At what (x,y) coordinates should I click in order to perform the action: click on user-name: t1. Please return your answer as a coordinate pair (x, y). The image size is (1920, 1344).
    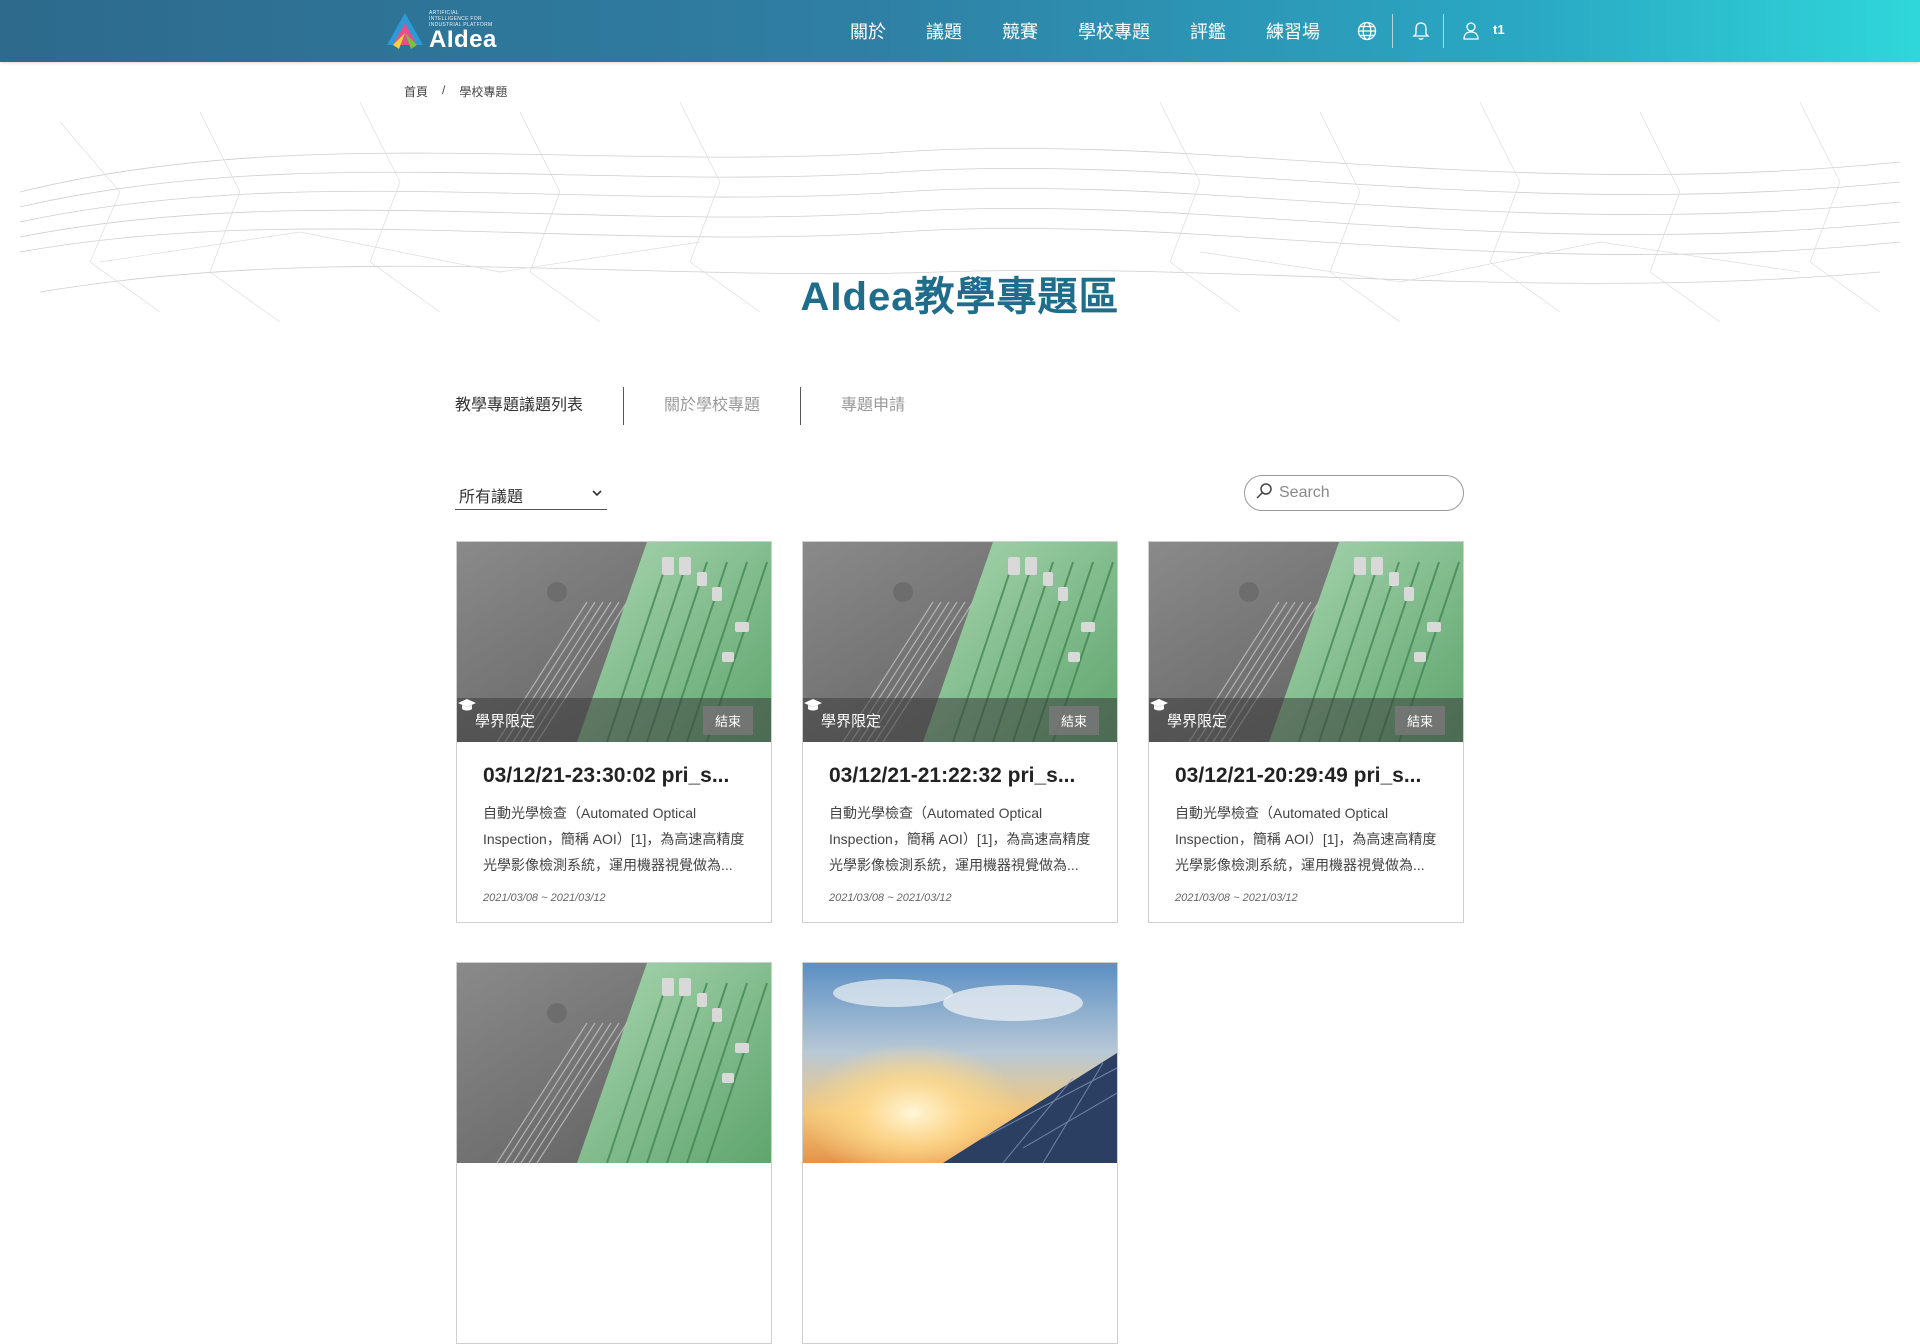
    Looking at the image, I should click on (1499, 29).